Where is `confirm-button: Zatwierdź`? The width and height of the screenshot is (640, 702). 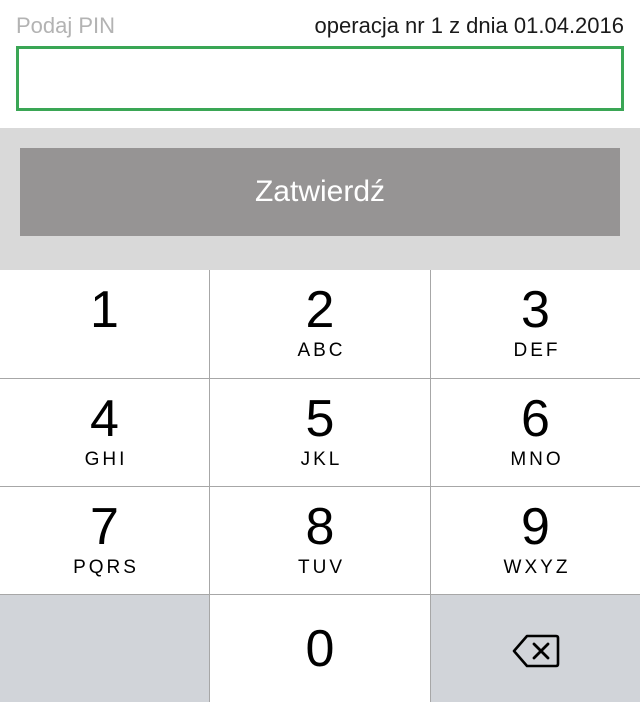 confirm-button: Zatwierdź is located at coordinates (320, 192).